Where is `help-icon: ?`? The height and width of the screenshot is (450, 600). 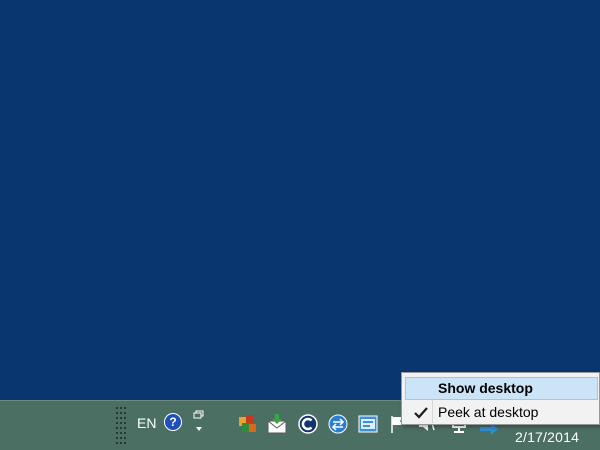
help-icon: ? is located at coordinates (173, 422).